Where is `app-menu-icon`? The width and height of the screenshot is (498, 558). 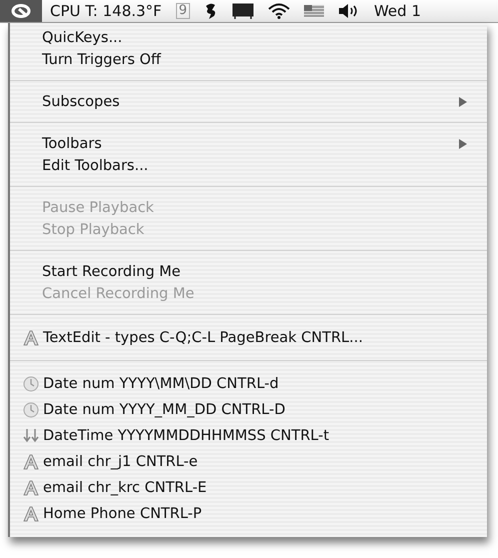
app-menu-icon is located at coordinates (21, 11).